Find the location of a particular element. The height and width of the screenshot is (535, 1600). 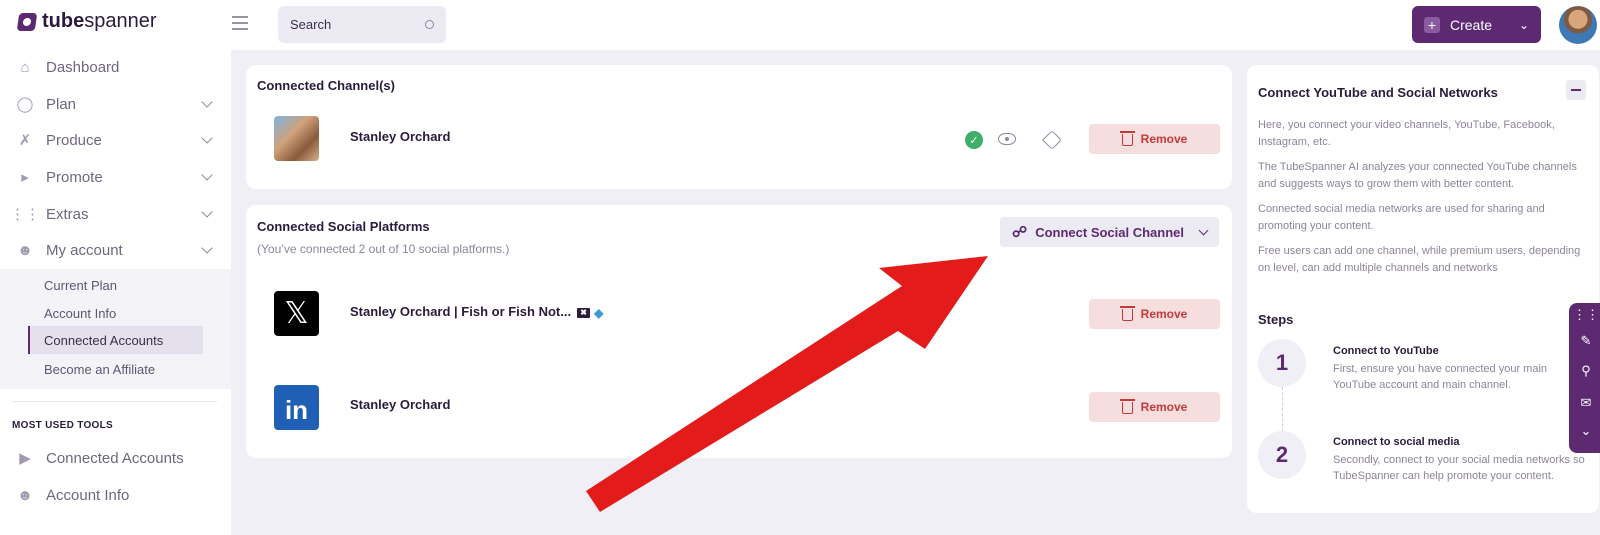

home-icon: ⌂ is located at coordinates (25, 67).